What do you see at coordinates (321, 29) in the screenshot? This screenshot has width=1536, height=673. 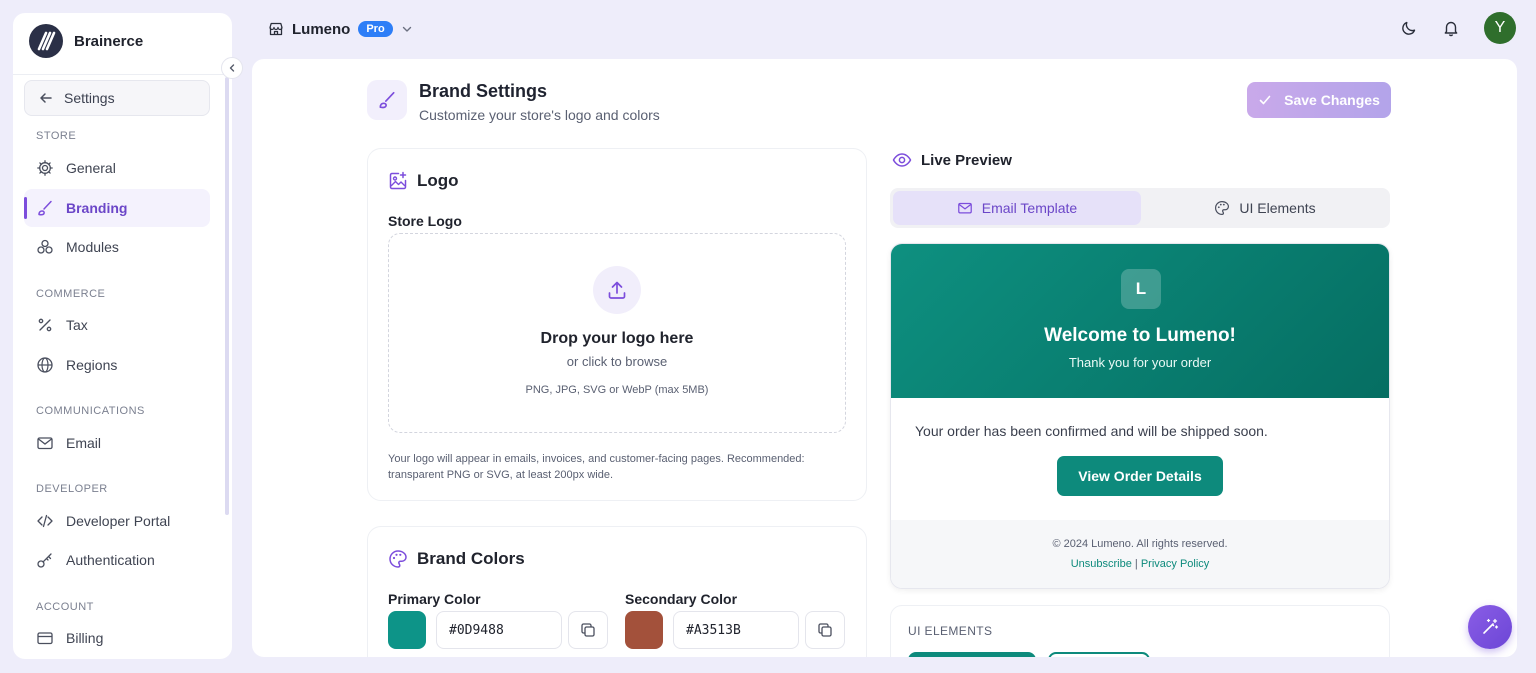 I see `store-name: Lumeno` at bounding box center [321, 29].